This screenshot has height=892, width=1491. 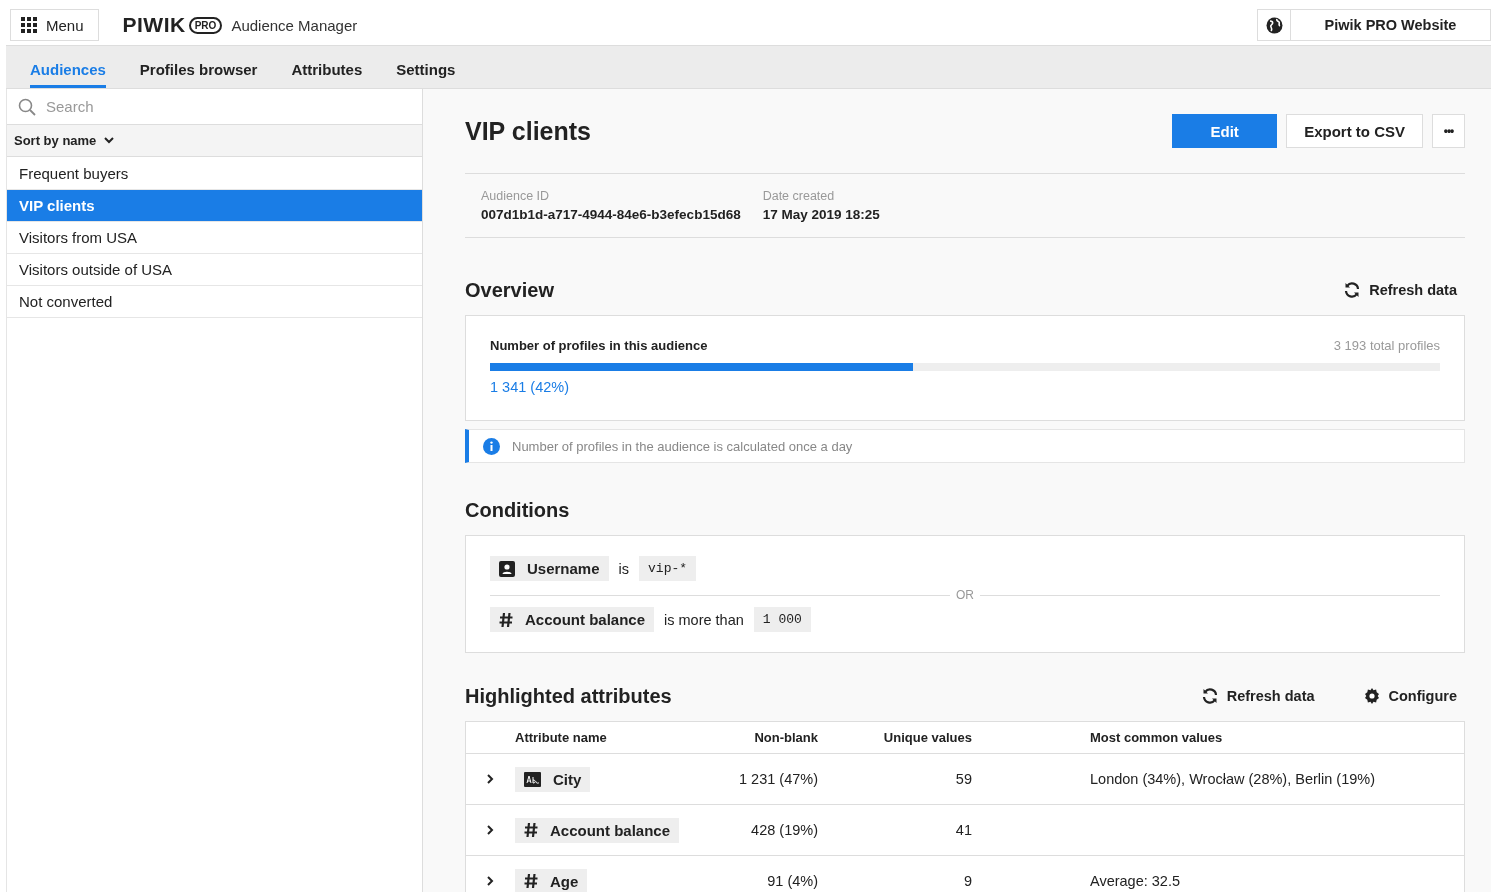 What do you see at coordinates (569, 696) in the screenshot?
I see `section-title: Highlighted attributes` at bounding box center [569, 696].